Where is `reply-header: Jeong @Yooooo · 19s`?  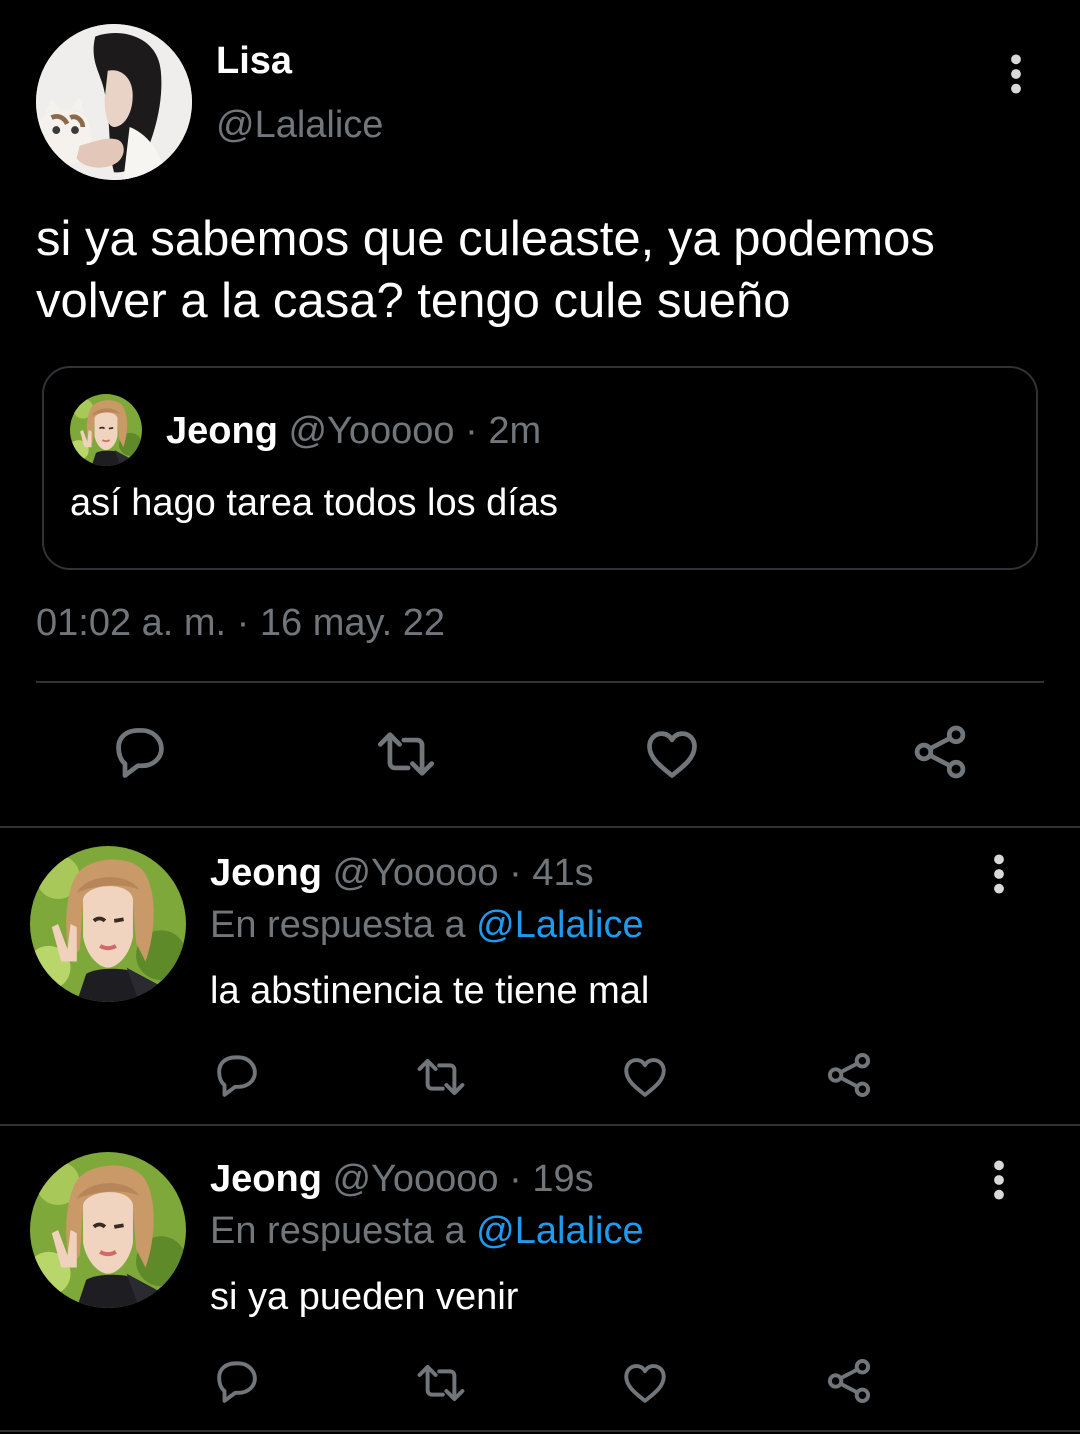 reply-header: Jeong @Yooooo · 19s is located at coordinates (402, 1179).